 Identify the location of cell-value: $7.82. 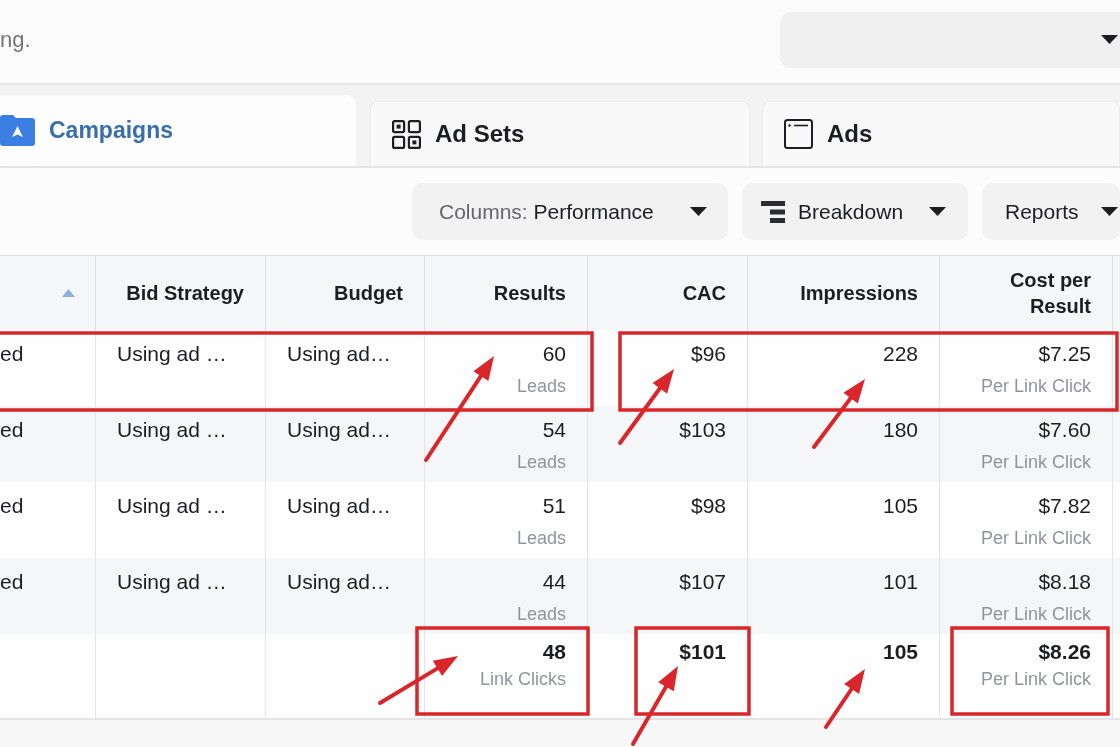
(1064, 506).